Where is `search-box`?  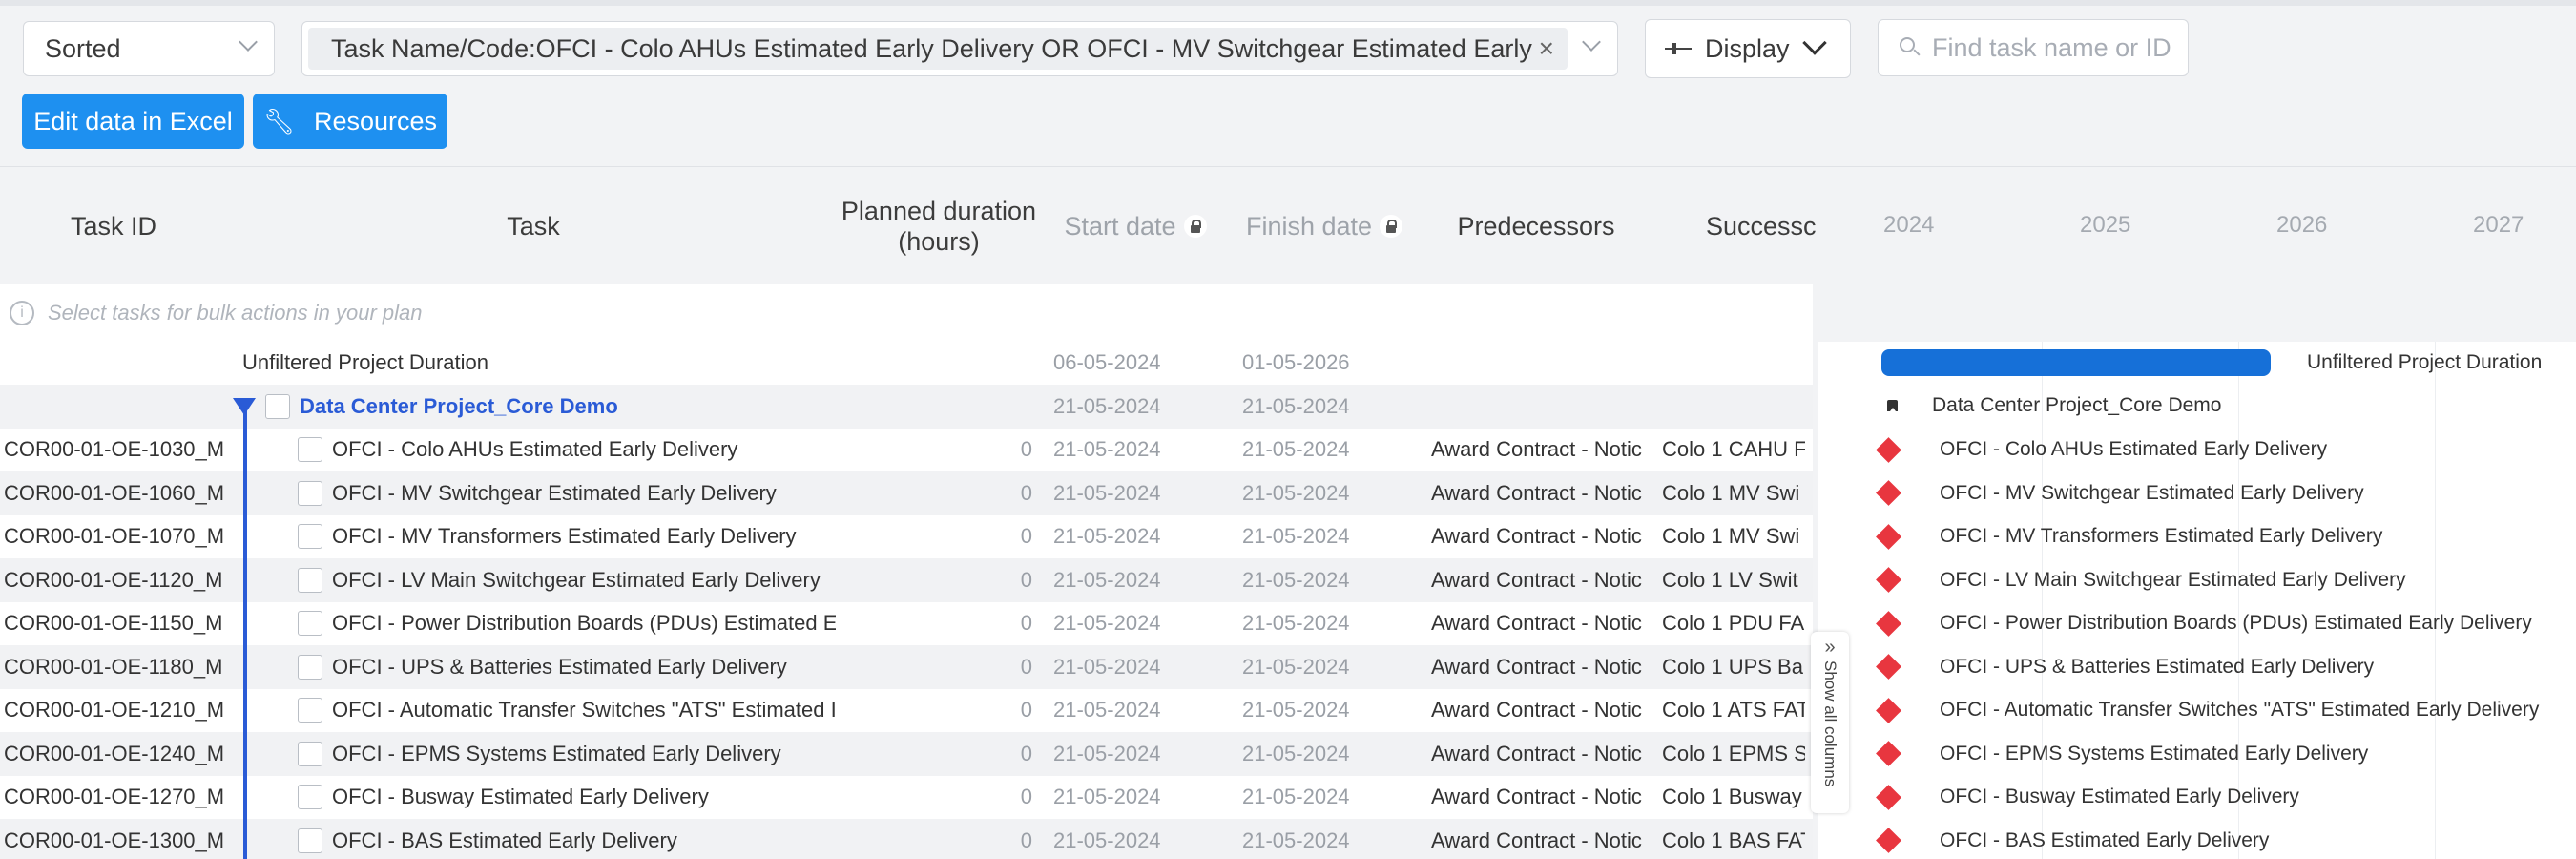
search-box is located at coordinates (2033, 47).